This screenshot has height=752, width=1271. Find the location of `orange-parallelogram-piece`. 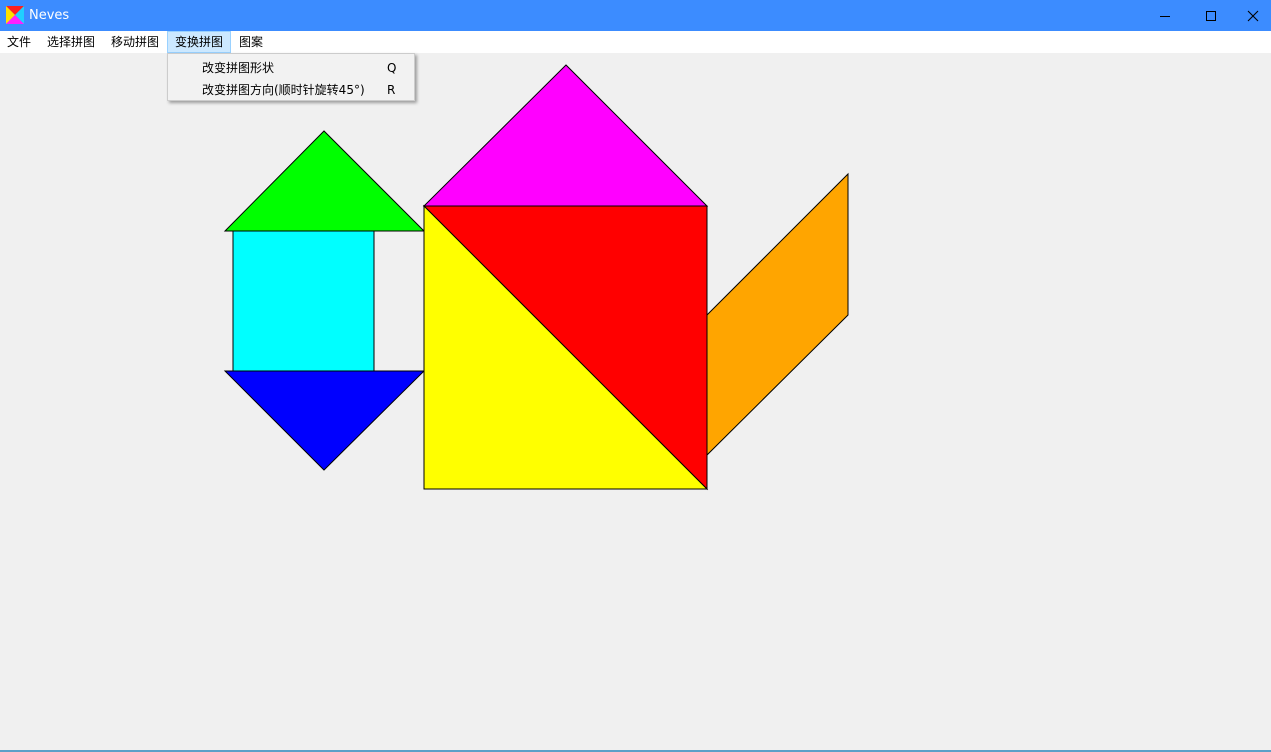

orange-parallelogram-piece is located at coordinates (777, 314).